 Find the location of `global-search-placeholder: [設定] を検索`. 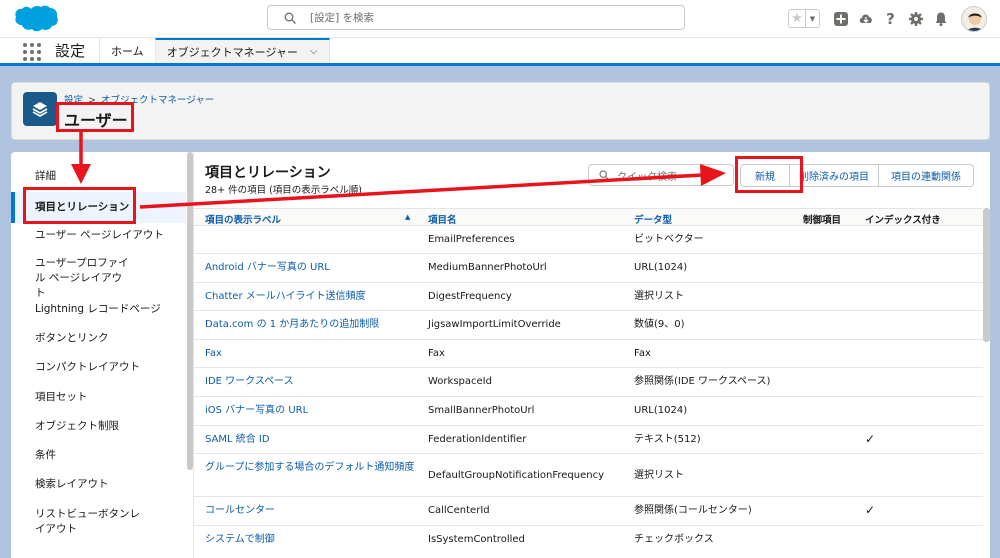

global-search-placeholder: [設定] を検索 is located at coordinates (342, 18).